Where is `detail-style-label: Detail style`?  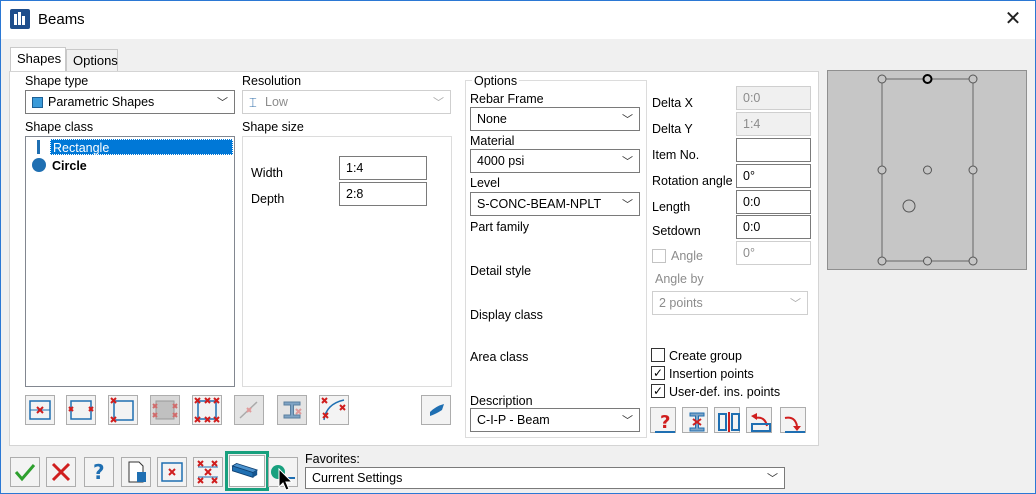 detail-style-label: Detail style is located at coordinates (501, 271).